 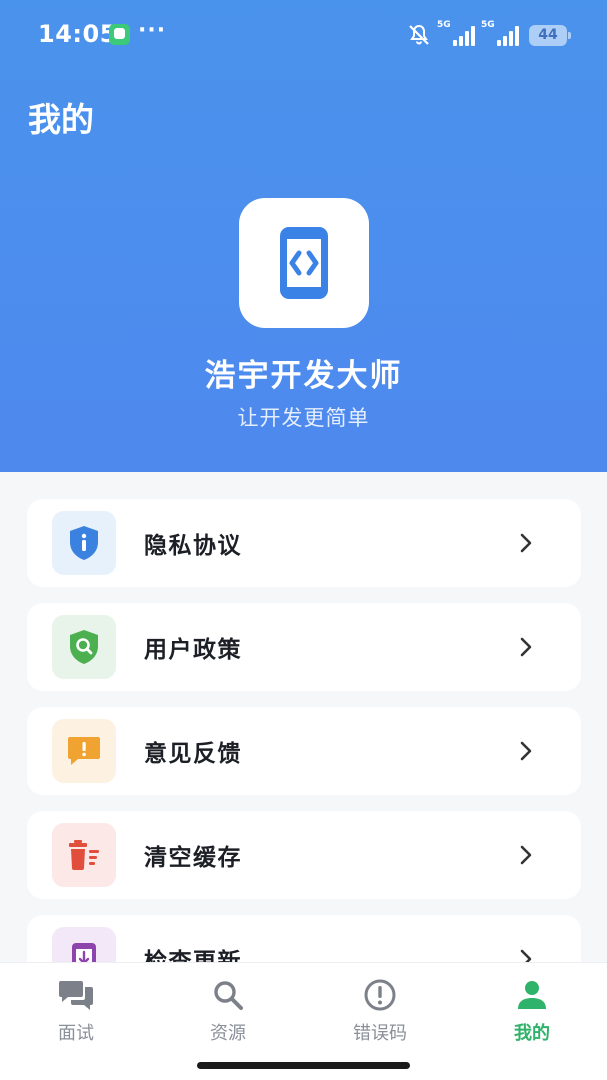 I want to click on app-name: 浩宇开发大师, so click(x=303, y=376).